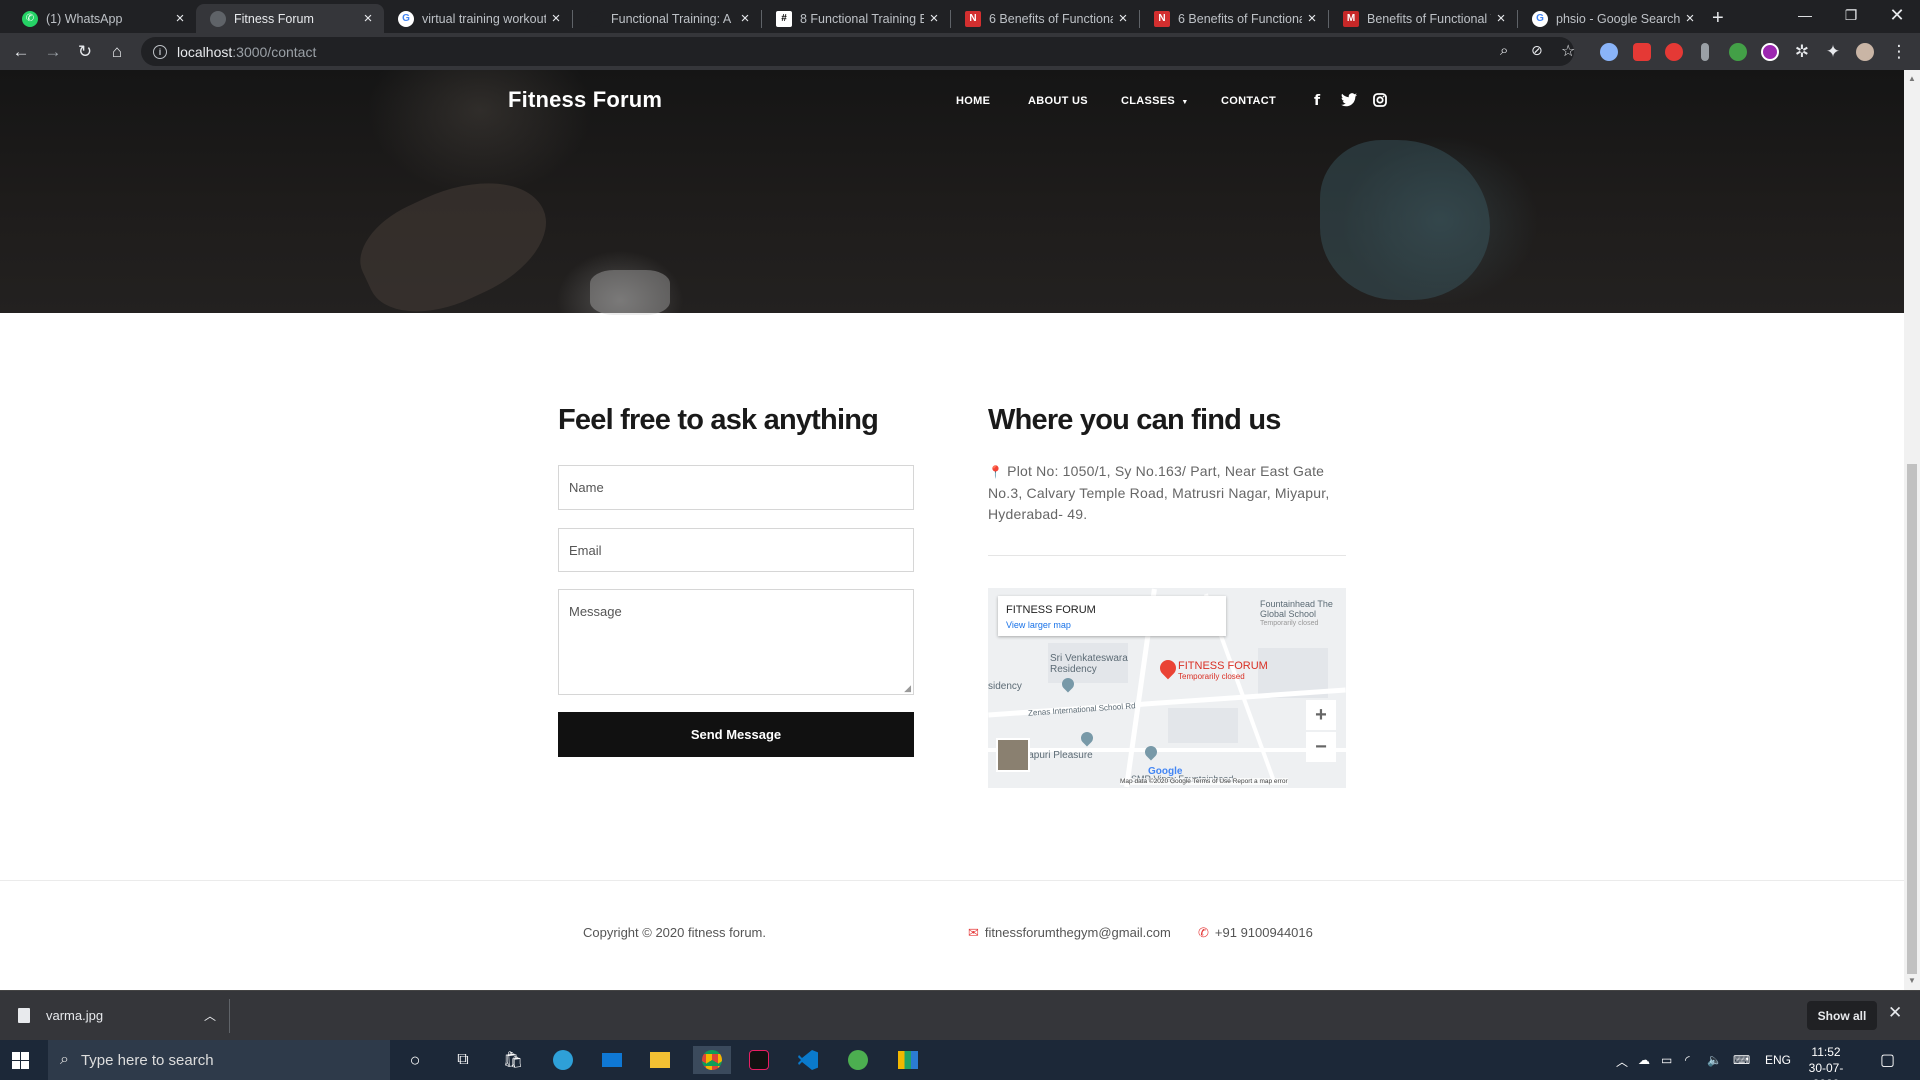 The image size is (1920, 1092). What do you see at coordinates (1263, 932) in the screenshot?
I see `footer-phone-text: +91 9100944016` at bounding box center [1263, 932].